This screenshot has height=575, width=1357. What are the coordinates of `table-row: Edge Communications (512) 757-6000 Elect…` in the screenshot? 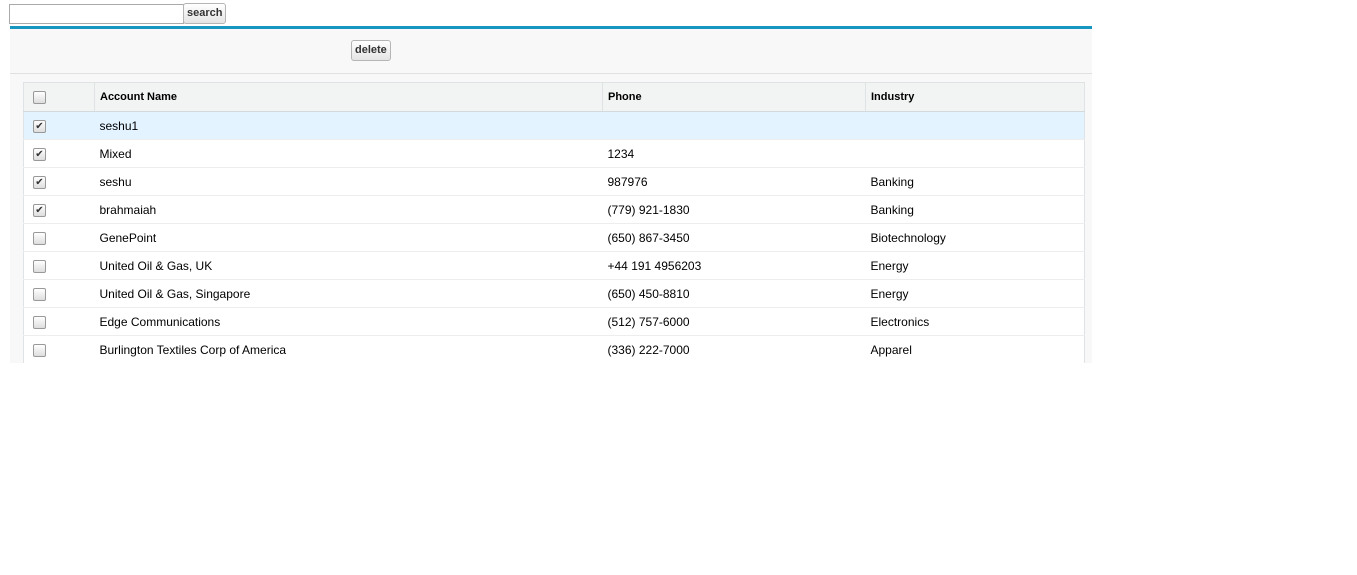 It's located at (554, 321).